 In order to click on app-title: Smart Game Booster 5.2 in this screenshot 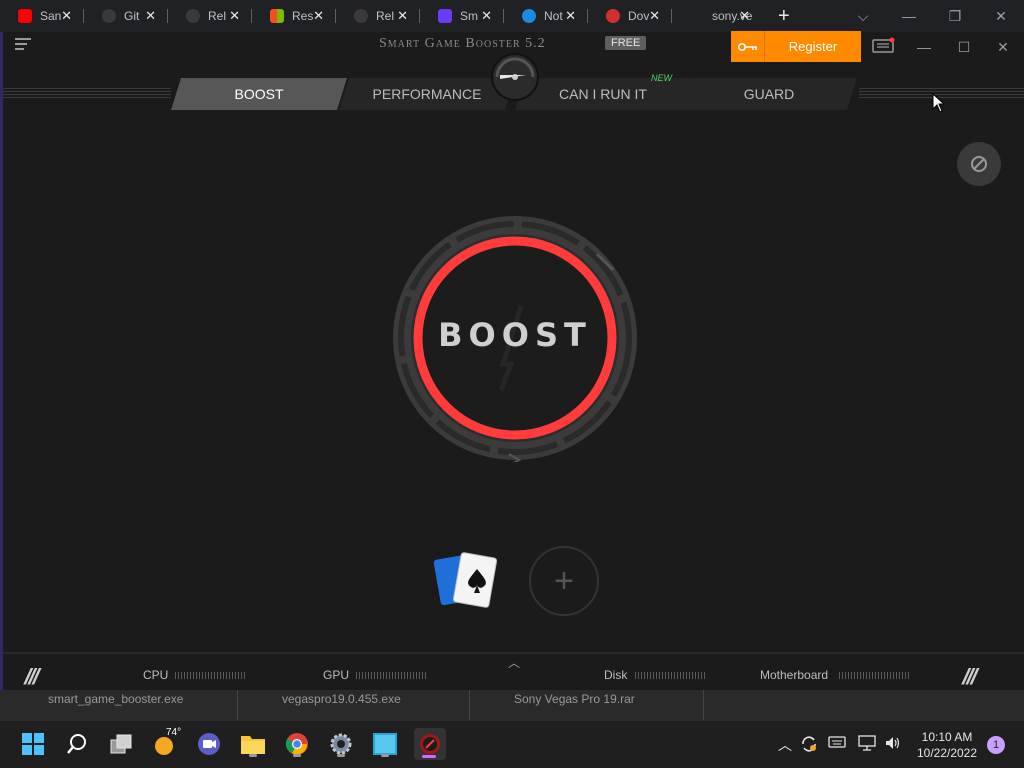, I will do `click(462, 43)`.